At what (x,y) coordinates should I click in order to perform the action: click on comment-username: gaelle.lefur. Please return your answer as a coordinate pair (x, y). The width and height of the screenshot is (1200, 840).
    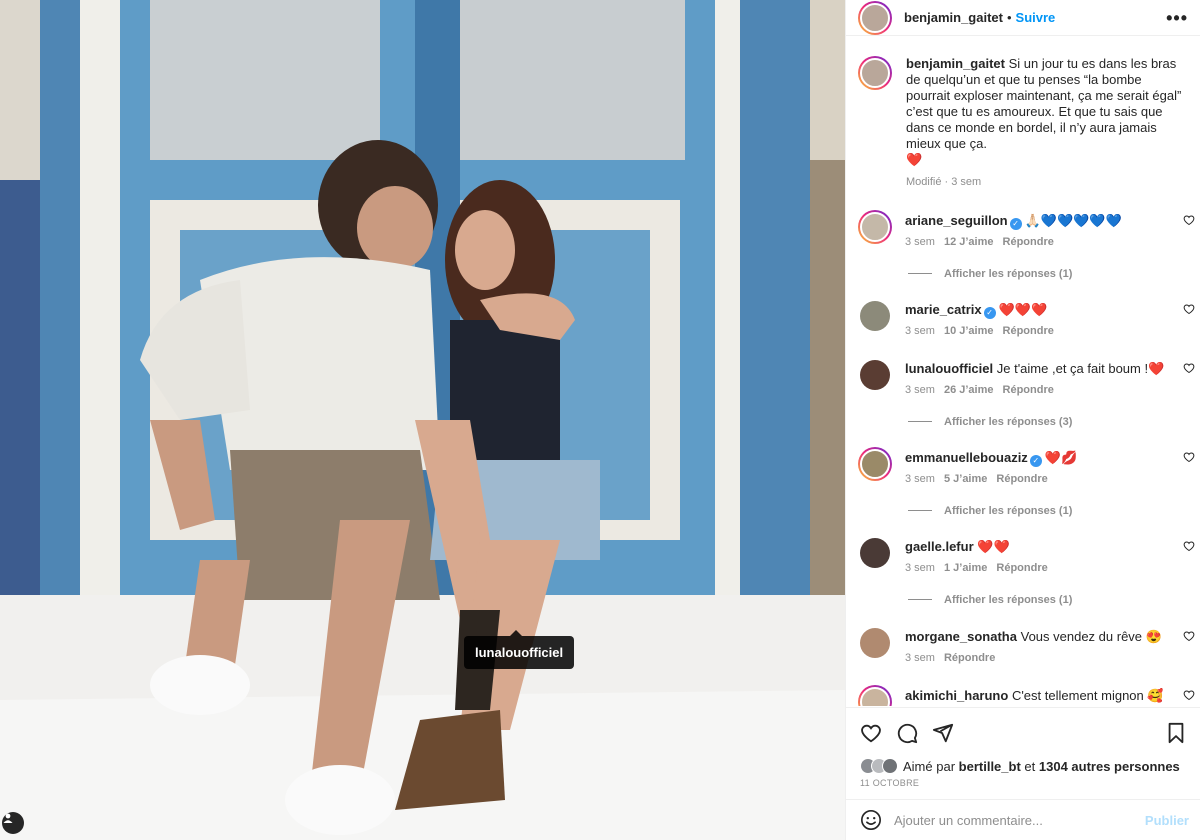
    Looking at the image, I should click on (939, 546).